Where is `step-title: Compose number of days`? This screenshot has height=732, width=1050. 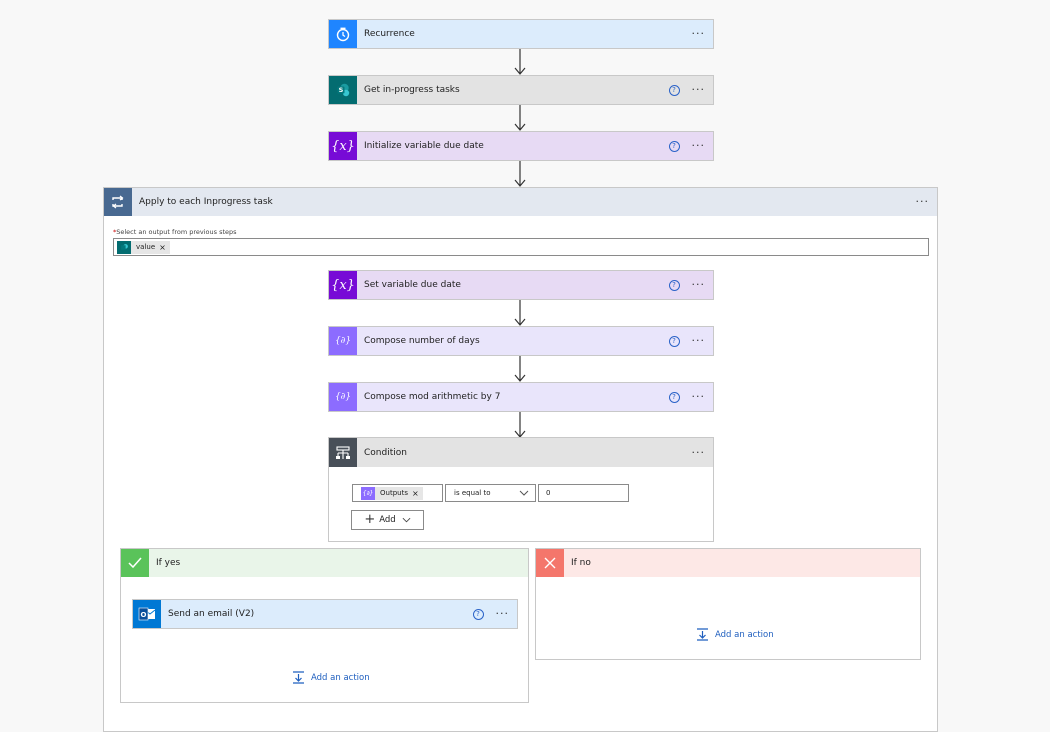 step-title: Compose number of days is located at coordinates (422, 341).